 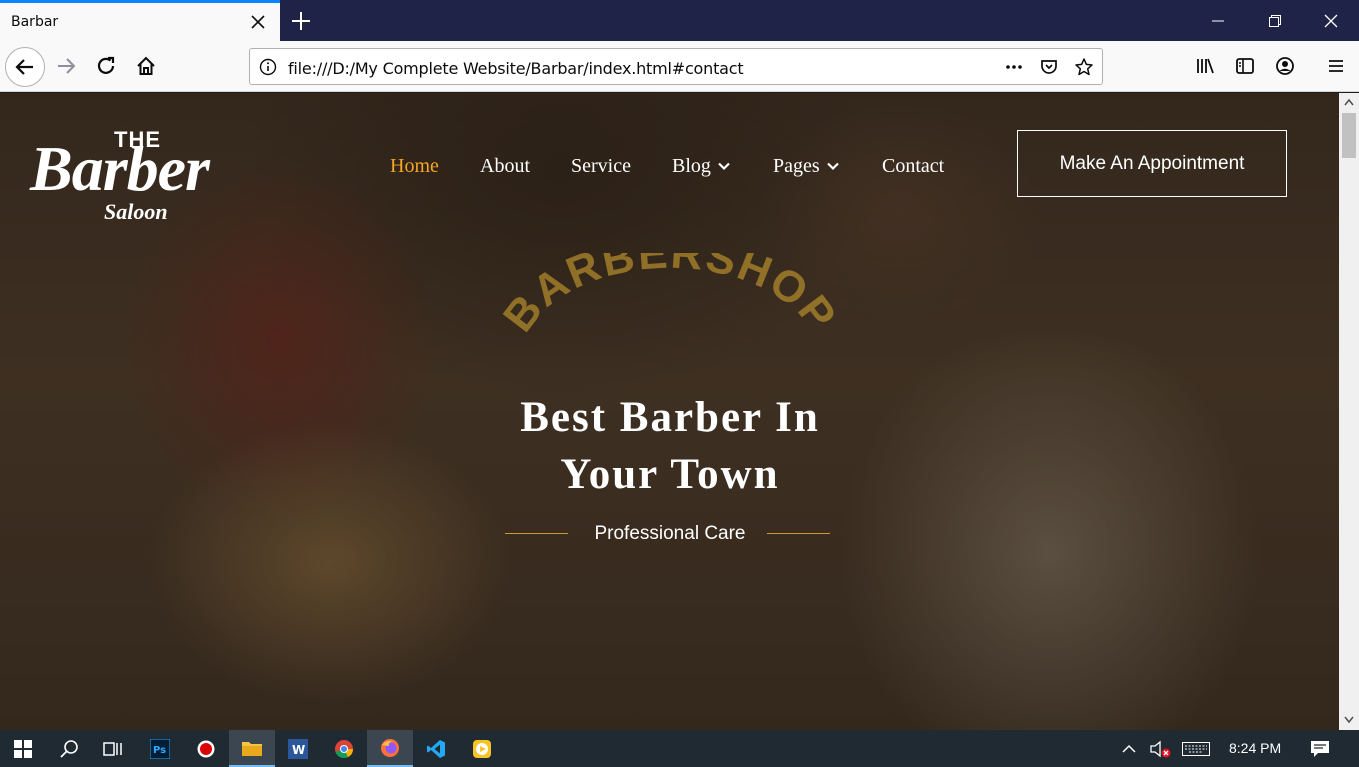 What do you see at coordinates (301, 21) in the screenshot?
I see `new-tab-icon` at bounding box center [301, 21].